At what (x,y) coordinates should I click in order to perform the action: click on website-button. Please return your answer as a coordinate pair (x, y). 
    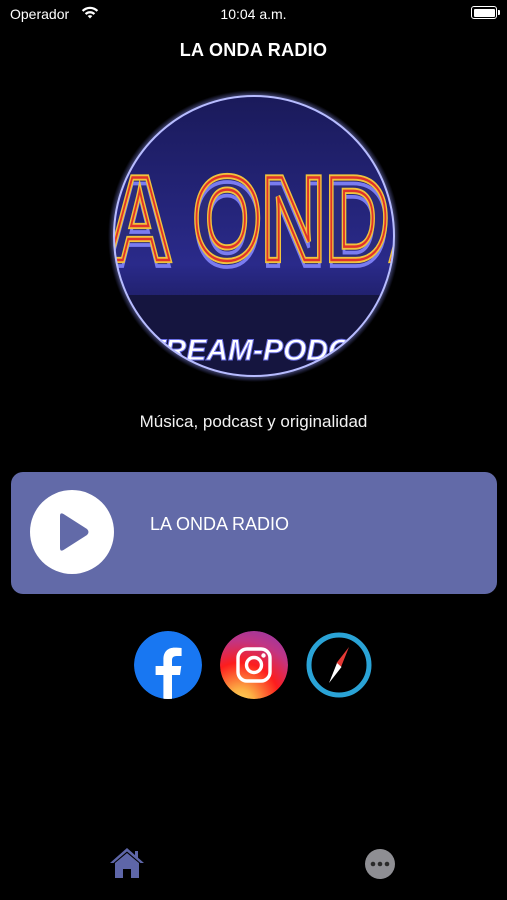
    Looking at the image, I should click on (339, 665).